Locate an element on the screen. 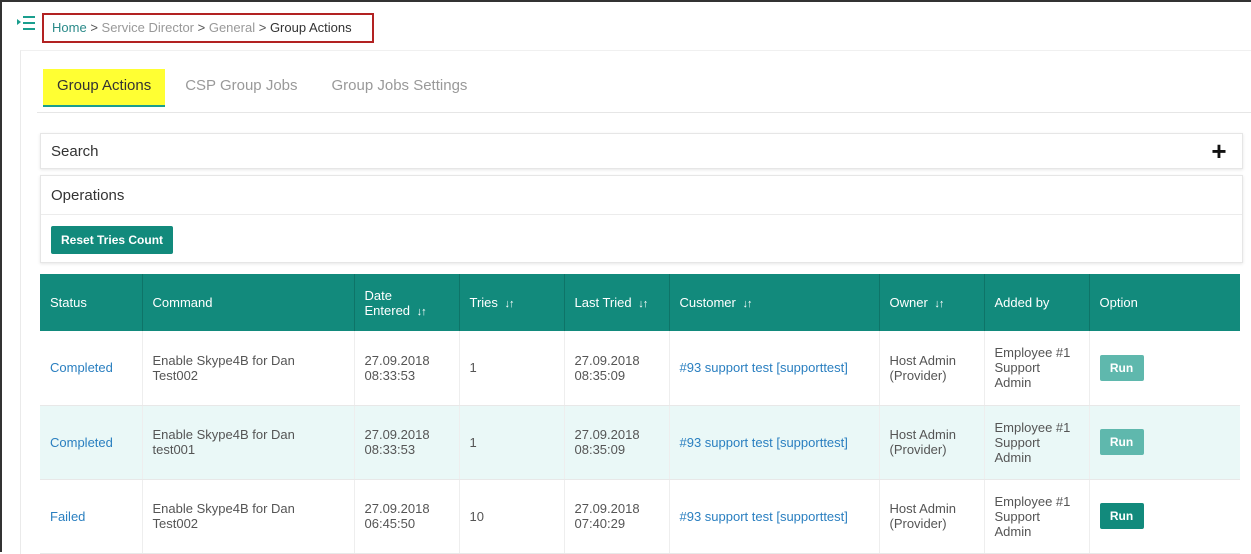 This screenshot has width=1251, height=554. header-added-by-label: Added by is located at coordinates (1022, 302).